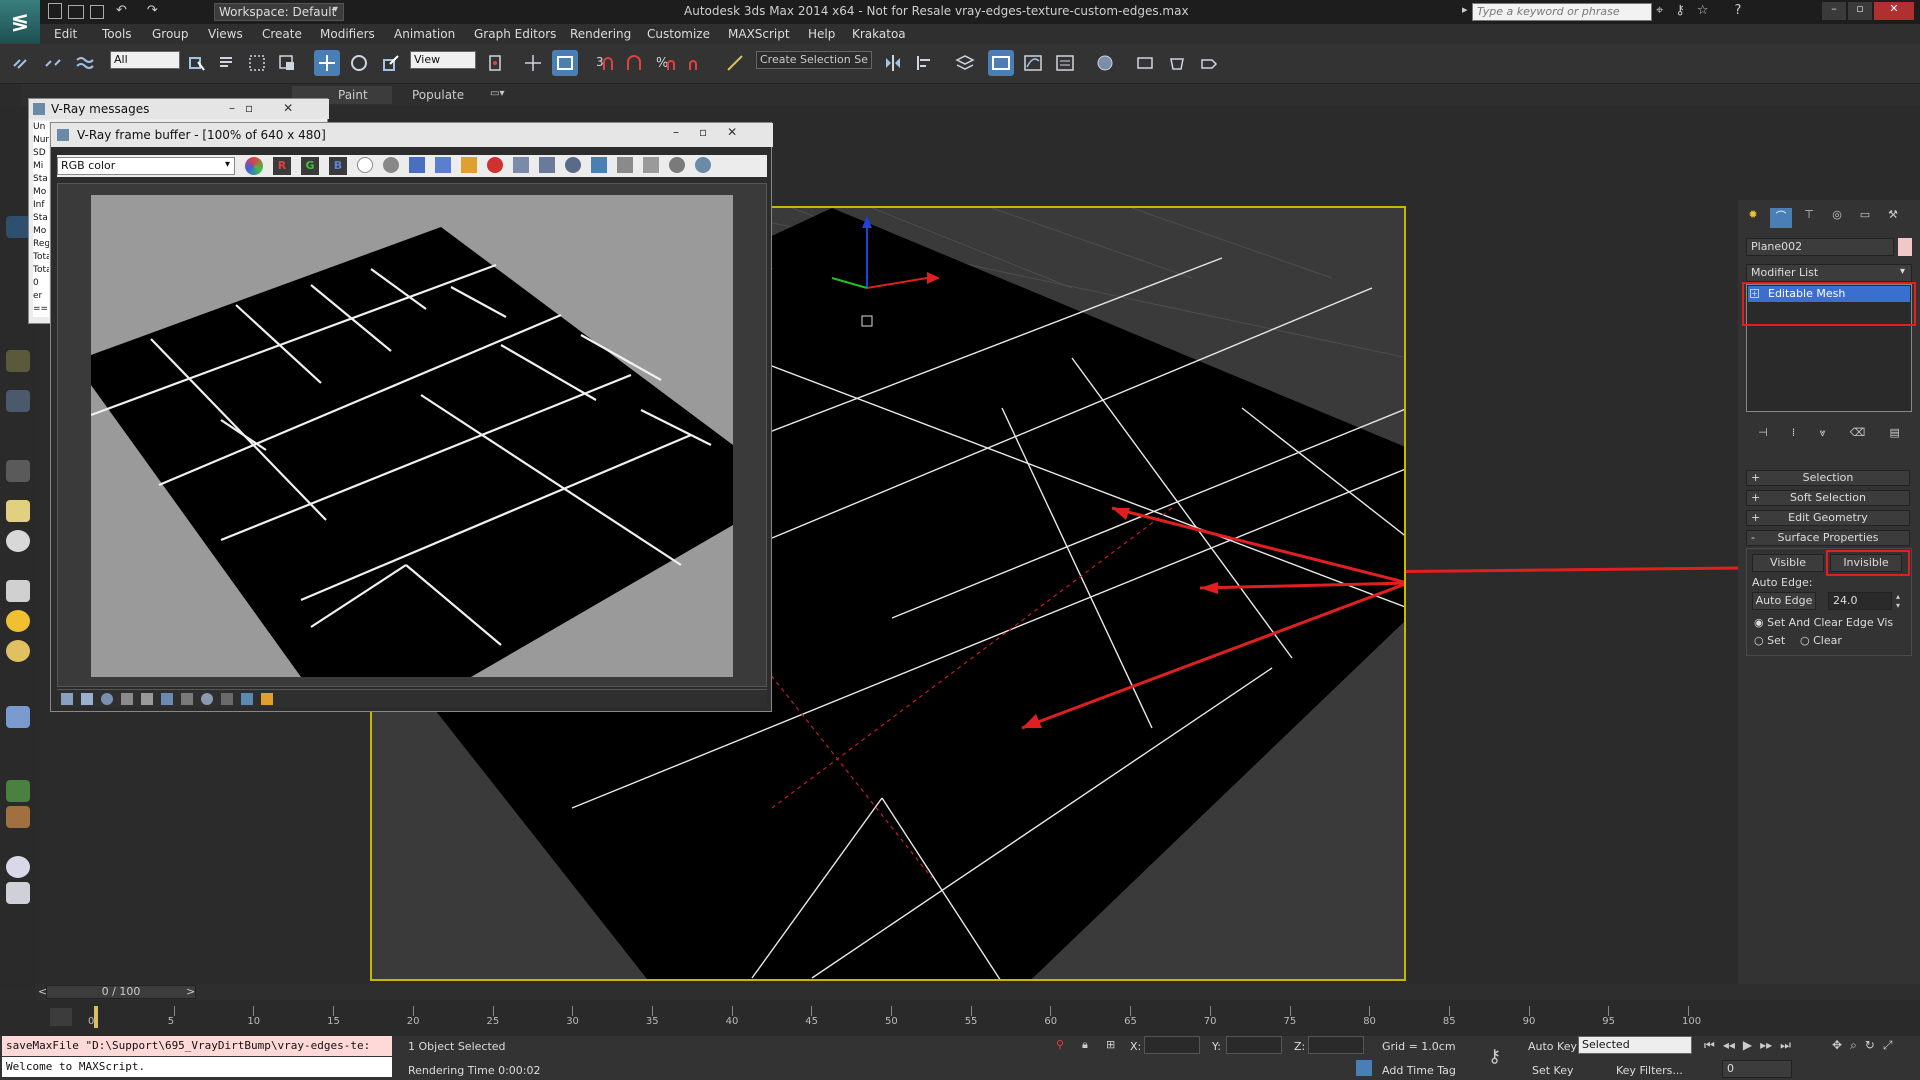 This screenshot has width=1920, height=1080. Describe the element at coordinates (18, 471) in the screenshot. I see `camera-icon` at that location.